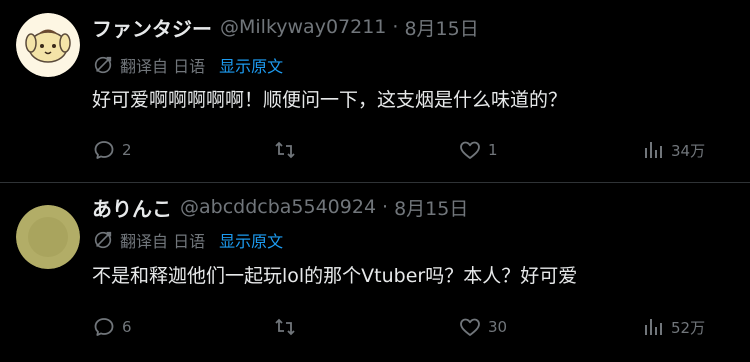 The width and height of the screenshot is (750, 362). What do you see at coordinates (303, 27) in the screenshot?
I see `user-handle: @Milkyway07211` at bounding box center [303, 27].